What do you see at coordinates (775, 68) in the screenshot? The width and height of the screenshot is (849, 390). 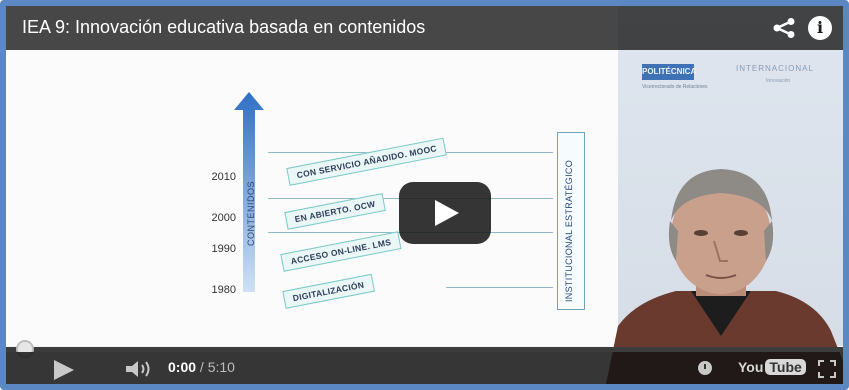 I see `international-logo: INTERNACIONAL` at bounding box center [775, 68].